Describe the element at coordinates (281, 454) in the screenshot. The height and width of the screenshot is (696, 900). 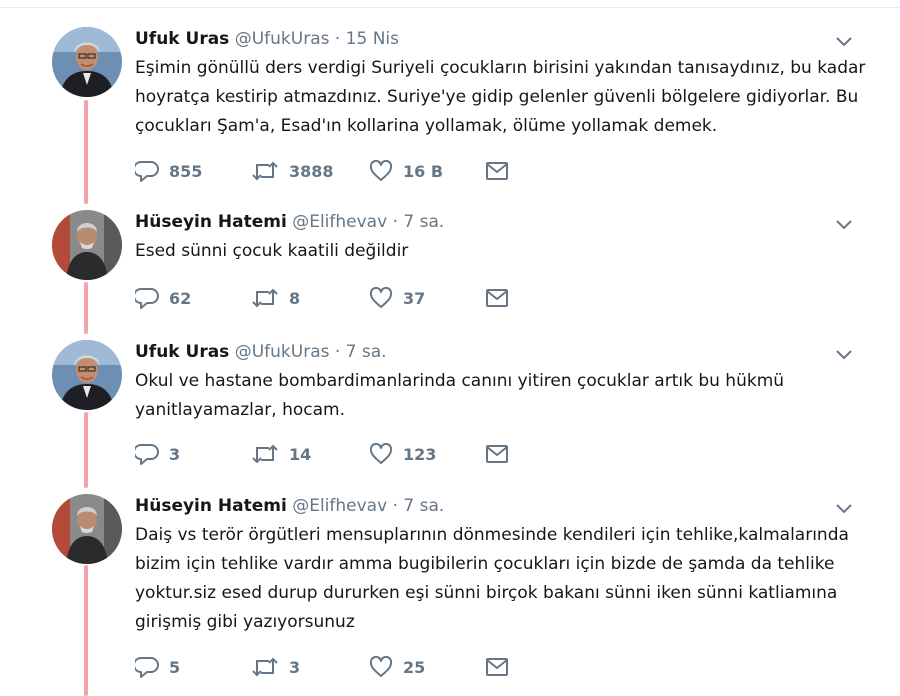
I see `retweet-button: 14` at that location.